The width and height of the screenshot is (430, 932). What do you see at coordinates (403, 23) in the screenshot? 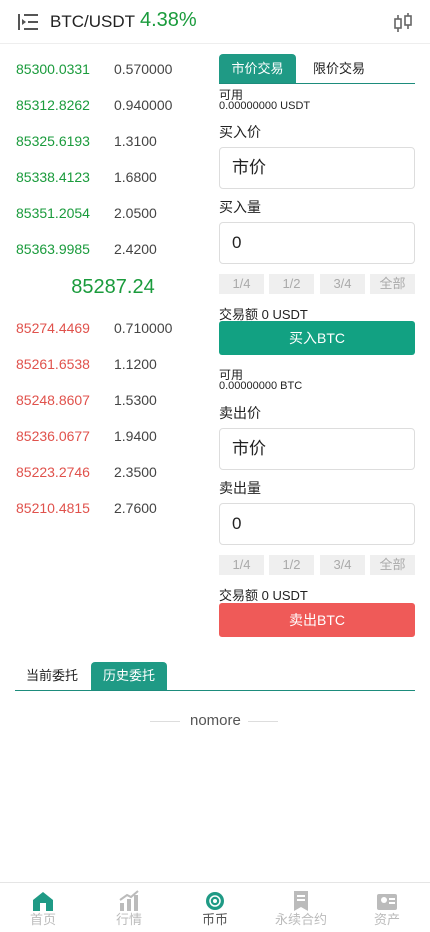
I see `kline-icon` at bounding box center [403, 23].